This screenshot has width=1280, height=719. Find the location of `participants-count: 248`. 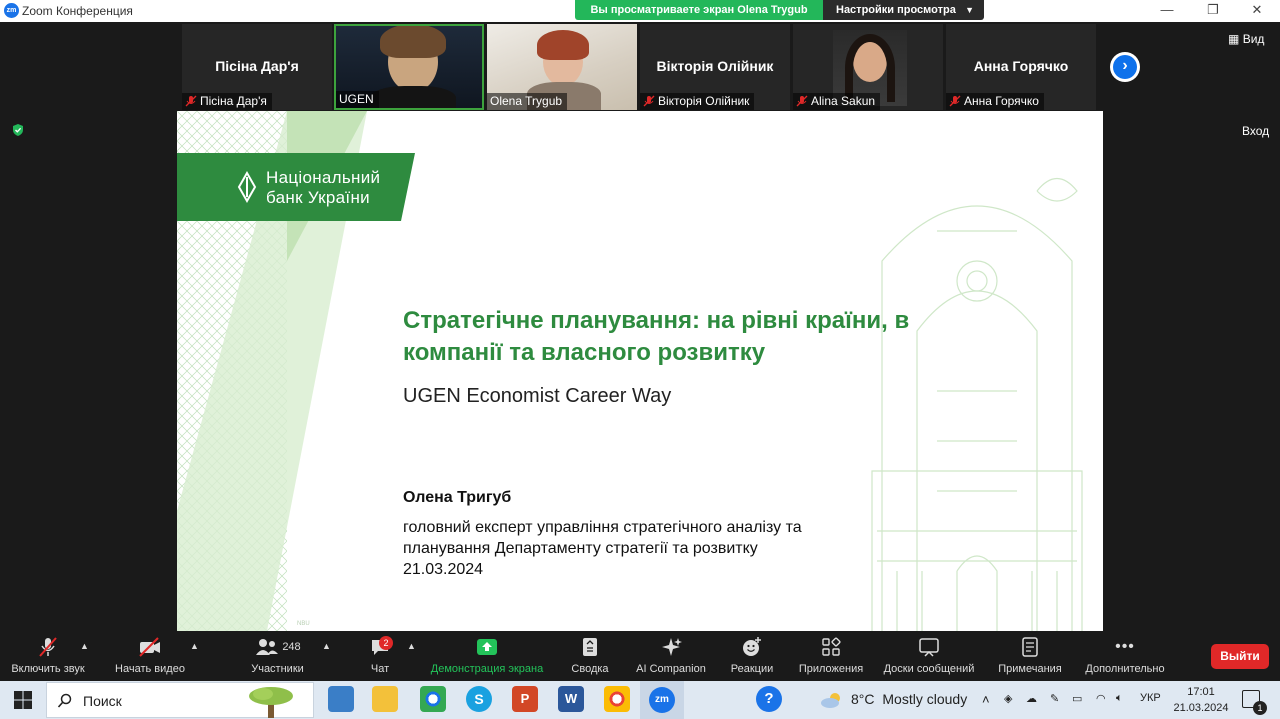

participants-count: 248 is located at coordinates (291, 647).